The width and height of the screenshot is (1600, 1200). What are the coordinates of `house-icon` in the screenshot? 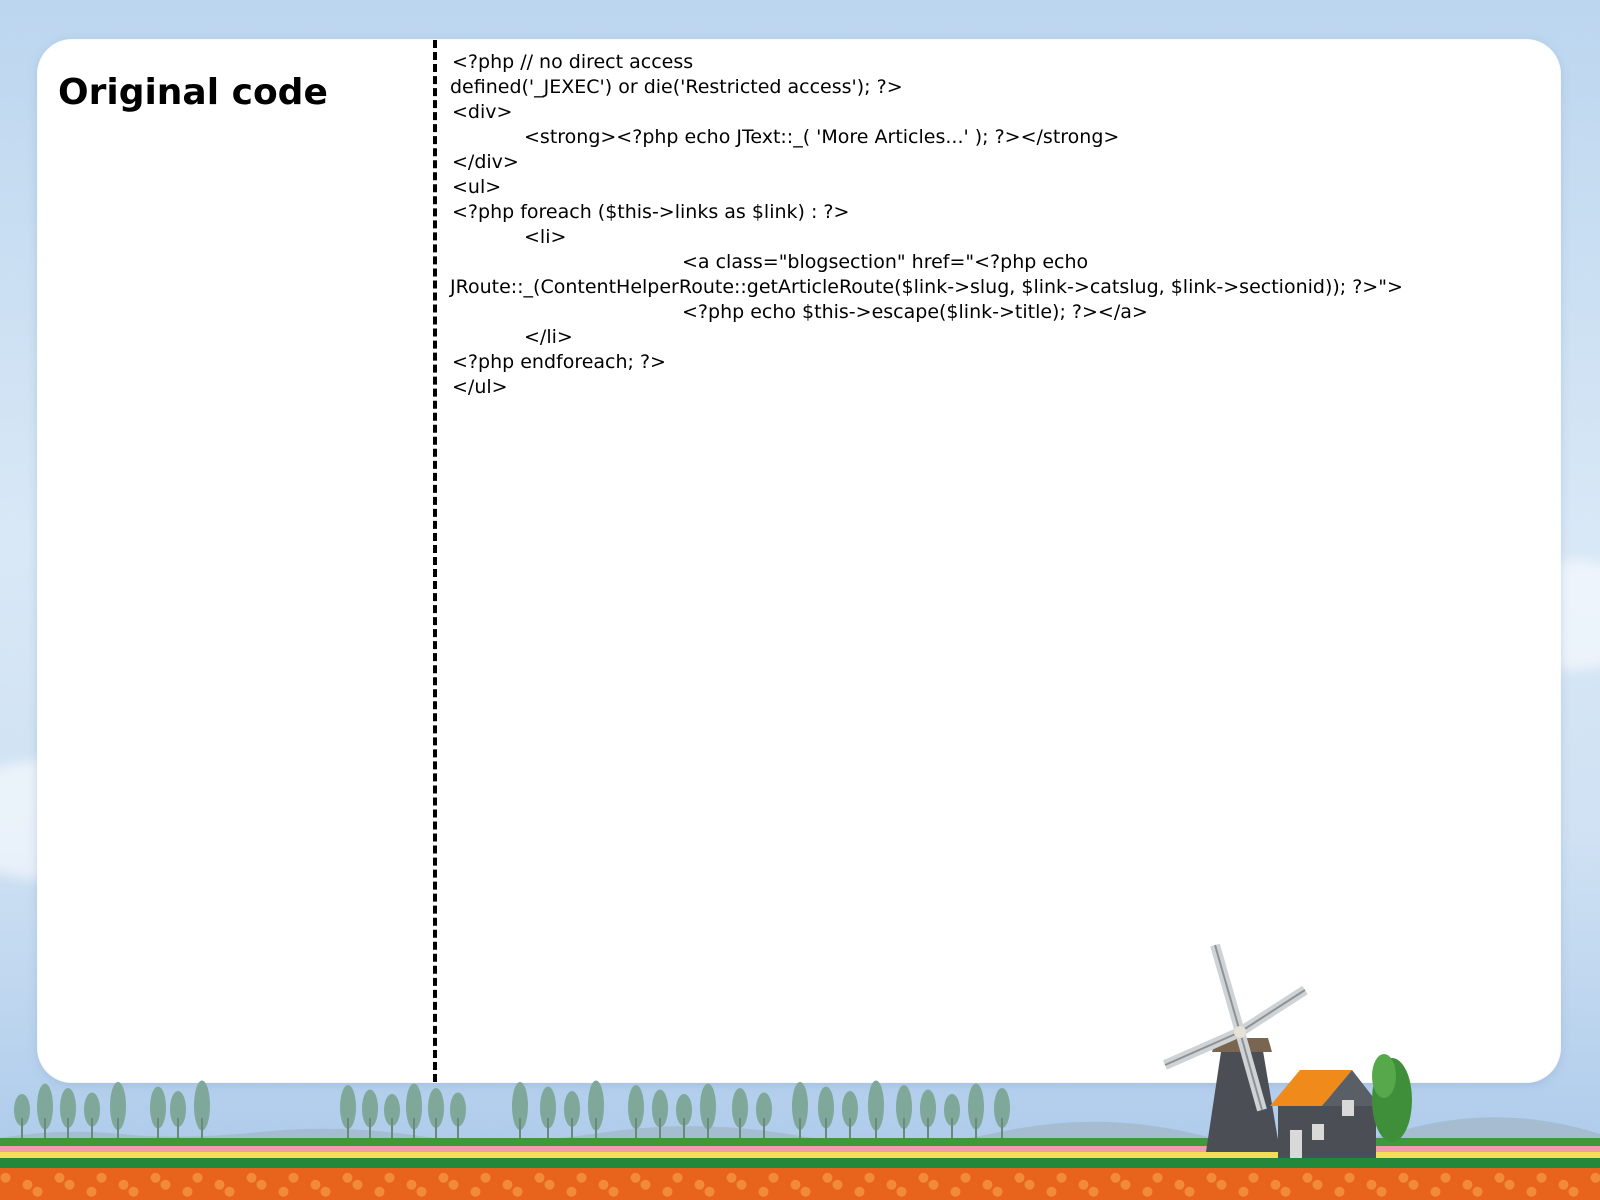 It's located at (1325, 1114).